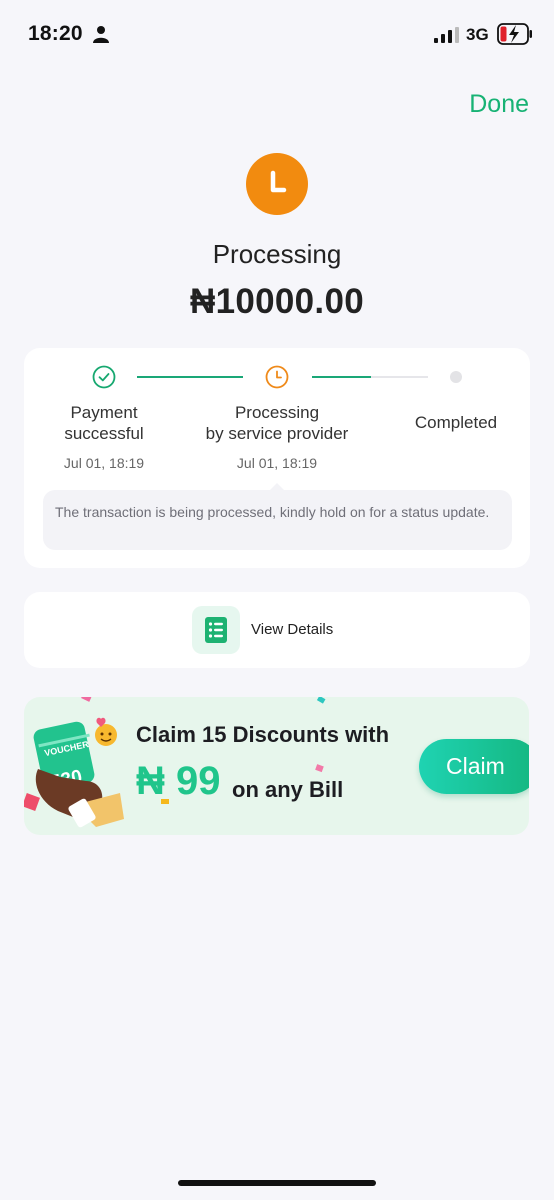 This screenshot has width=554, height=1200. What do you see at coordinates (477, 34) in the screenshot?
I see `network-type: 3G` at bounding box center [477, 34].